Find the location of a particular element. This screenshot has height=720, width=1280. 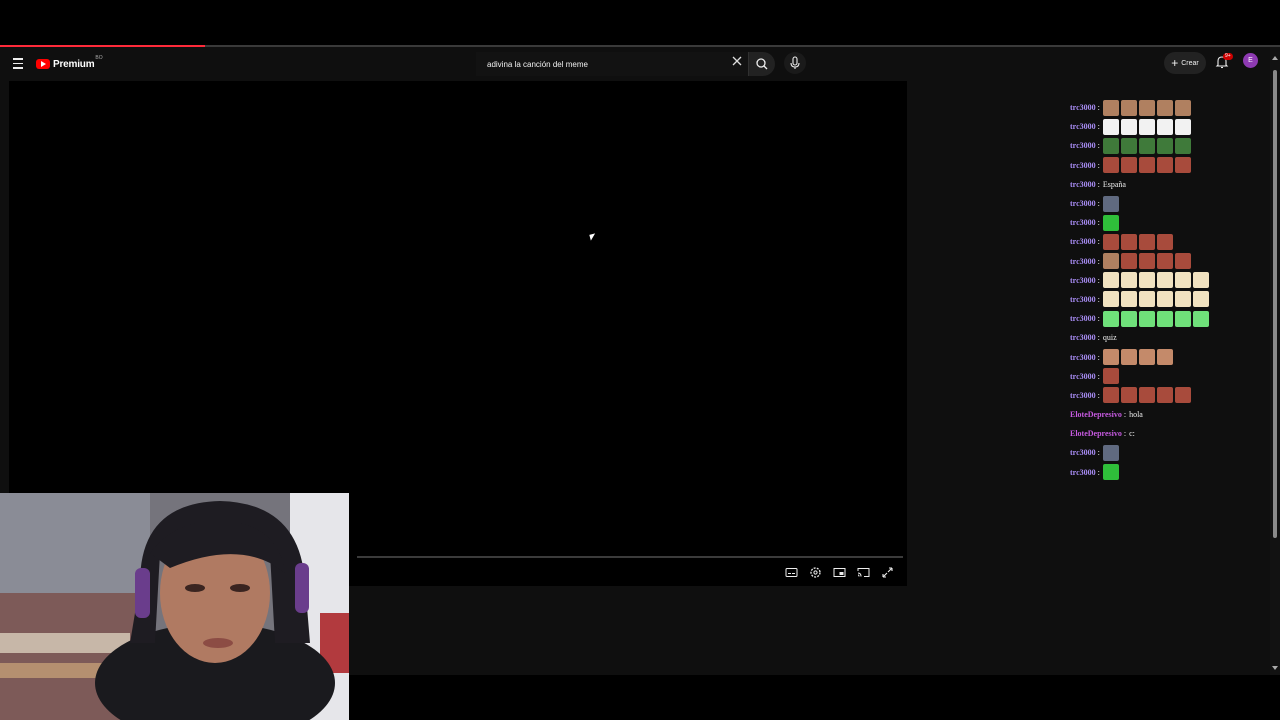

top-black-band is located at coordinates (640, 23).